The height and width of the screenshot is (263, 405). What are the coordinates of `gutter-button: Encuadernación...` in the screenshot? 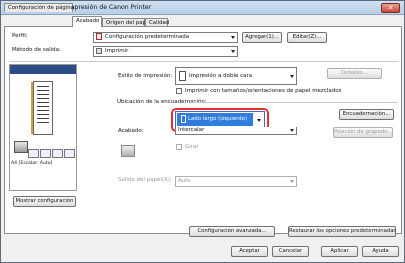 It's located at (366, 114).